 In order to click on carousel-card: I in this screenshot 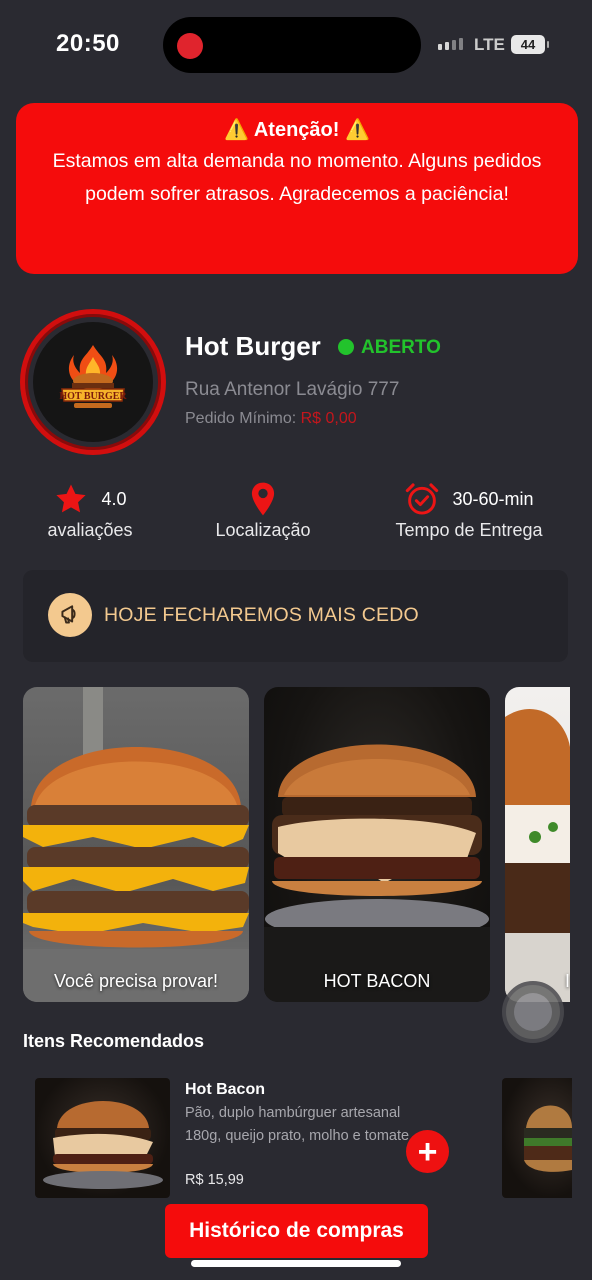, I will do `click(537, 844)`.